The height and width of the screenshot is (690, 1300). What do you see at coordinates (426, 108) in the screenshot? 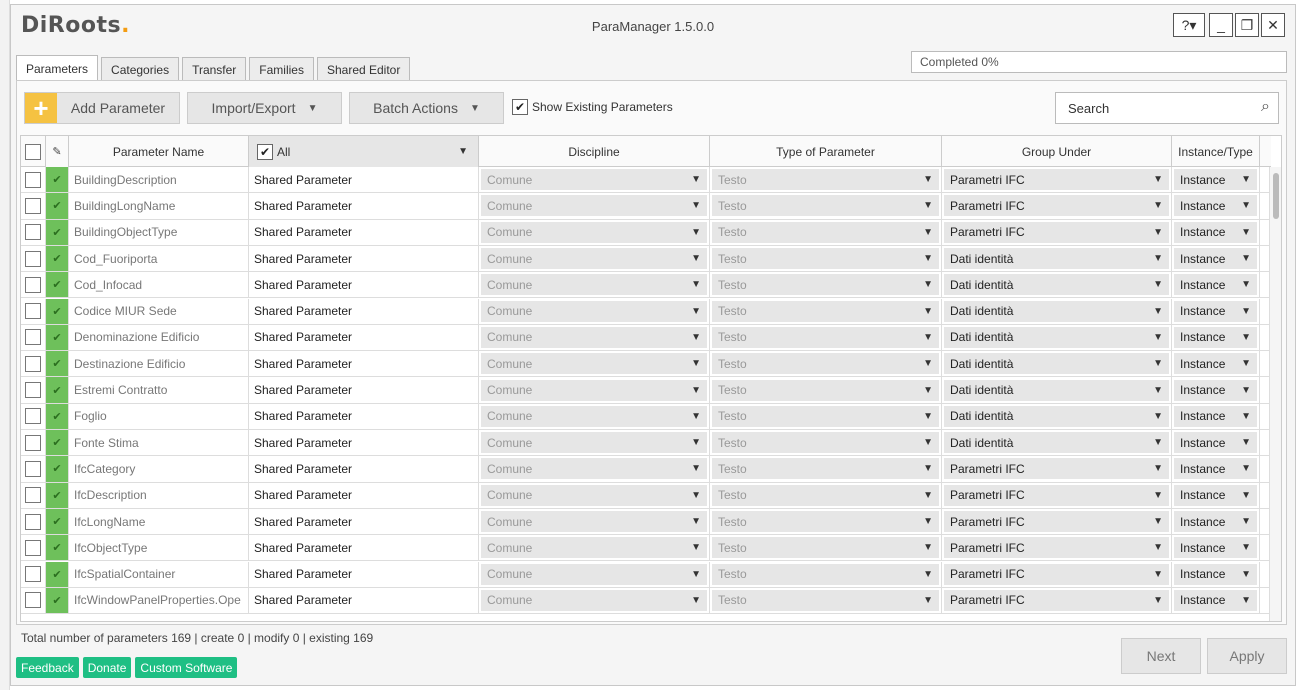
I see `batch-actions-dropdown: Batch Actions ▼` at bounding box center [426, 108].